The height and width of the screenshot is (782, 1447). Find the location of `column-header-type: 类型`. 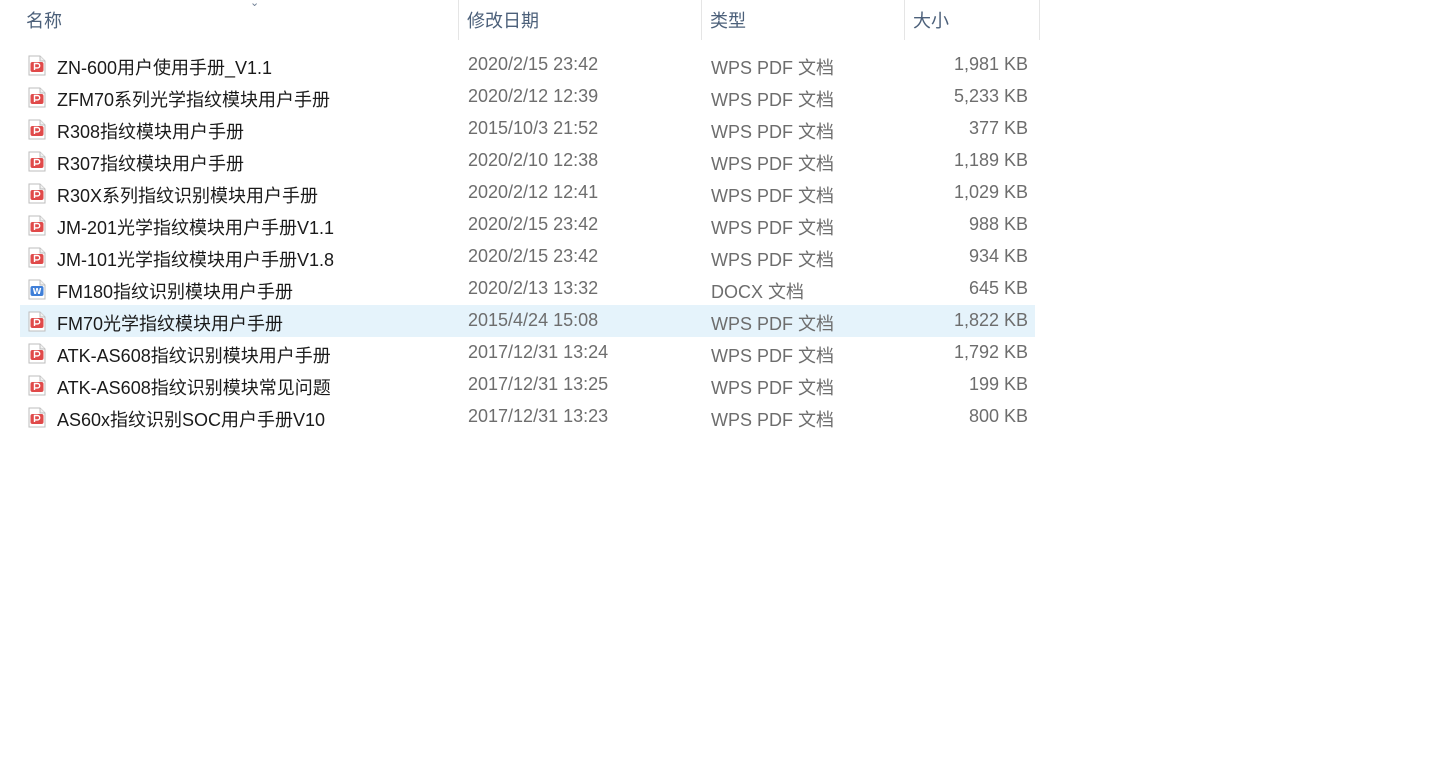

column-header-type: 类型 is located at coordinates (803, 20).